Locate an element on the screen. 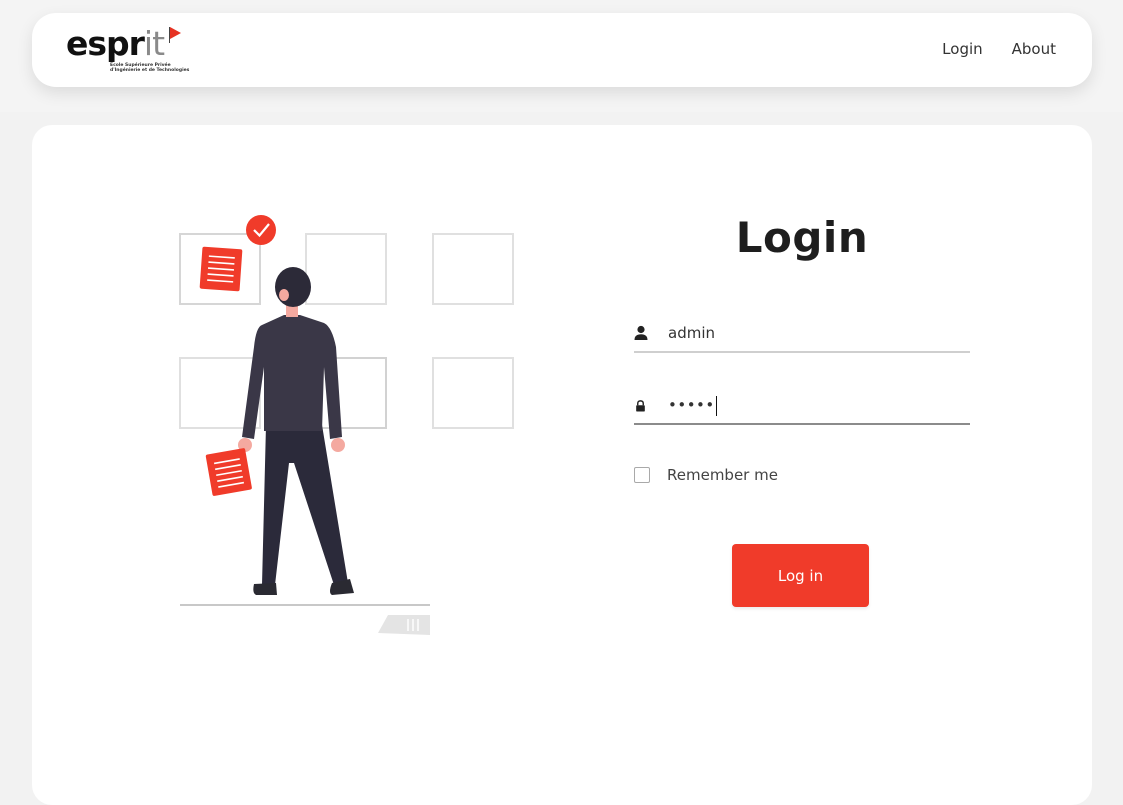 This screenshot has height=805, width=1123. lock-icon is located at coordinates (640, 406).